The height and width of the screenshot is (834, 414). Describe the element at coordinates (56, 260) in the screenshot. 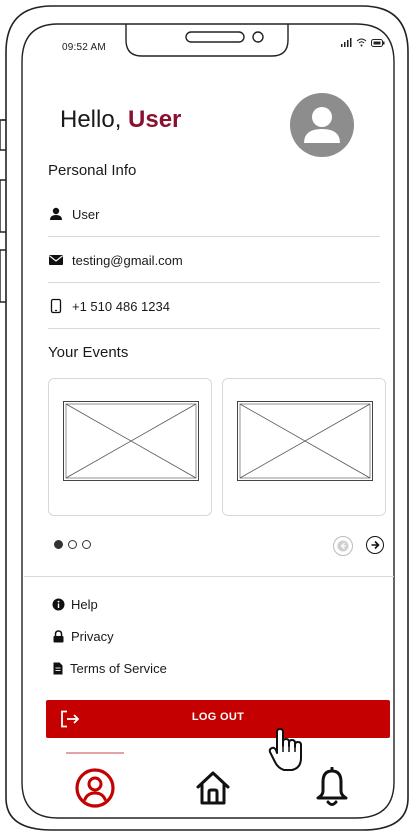

I see `mail-icon` at that location.